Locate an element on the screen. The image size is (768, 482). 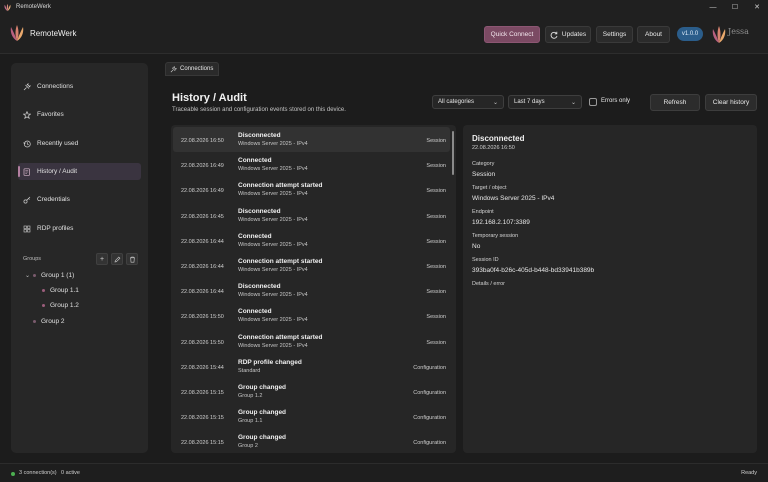
status-text: Ready is located at coordinates (749, 473).